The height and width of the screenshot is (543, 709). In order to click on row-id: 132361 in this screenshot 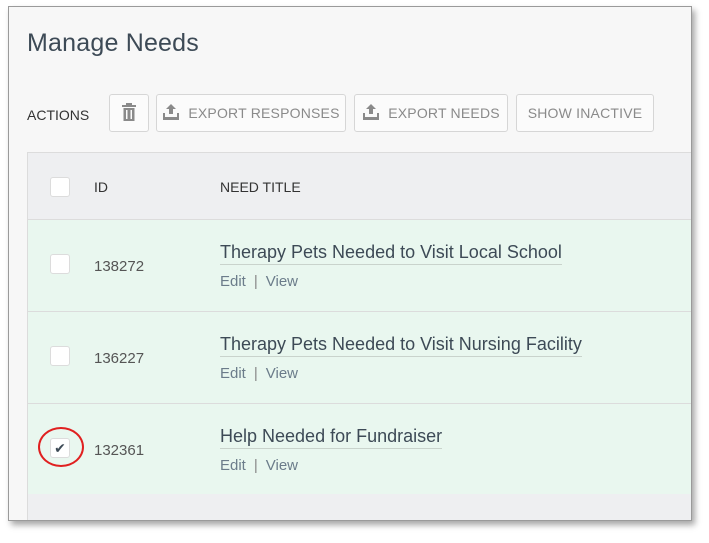, I will do `click(119, 450)`.